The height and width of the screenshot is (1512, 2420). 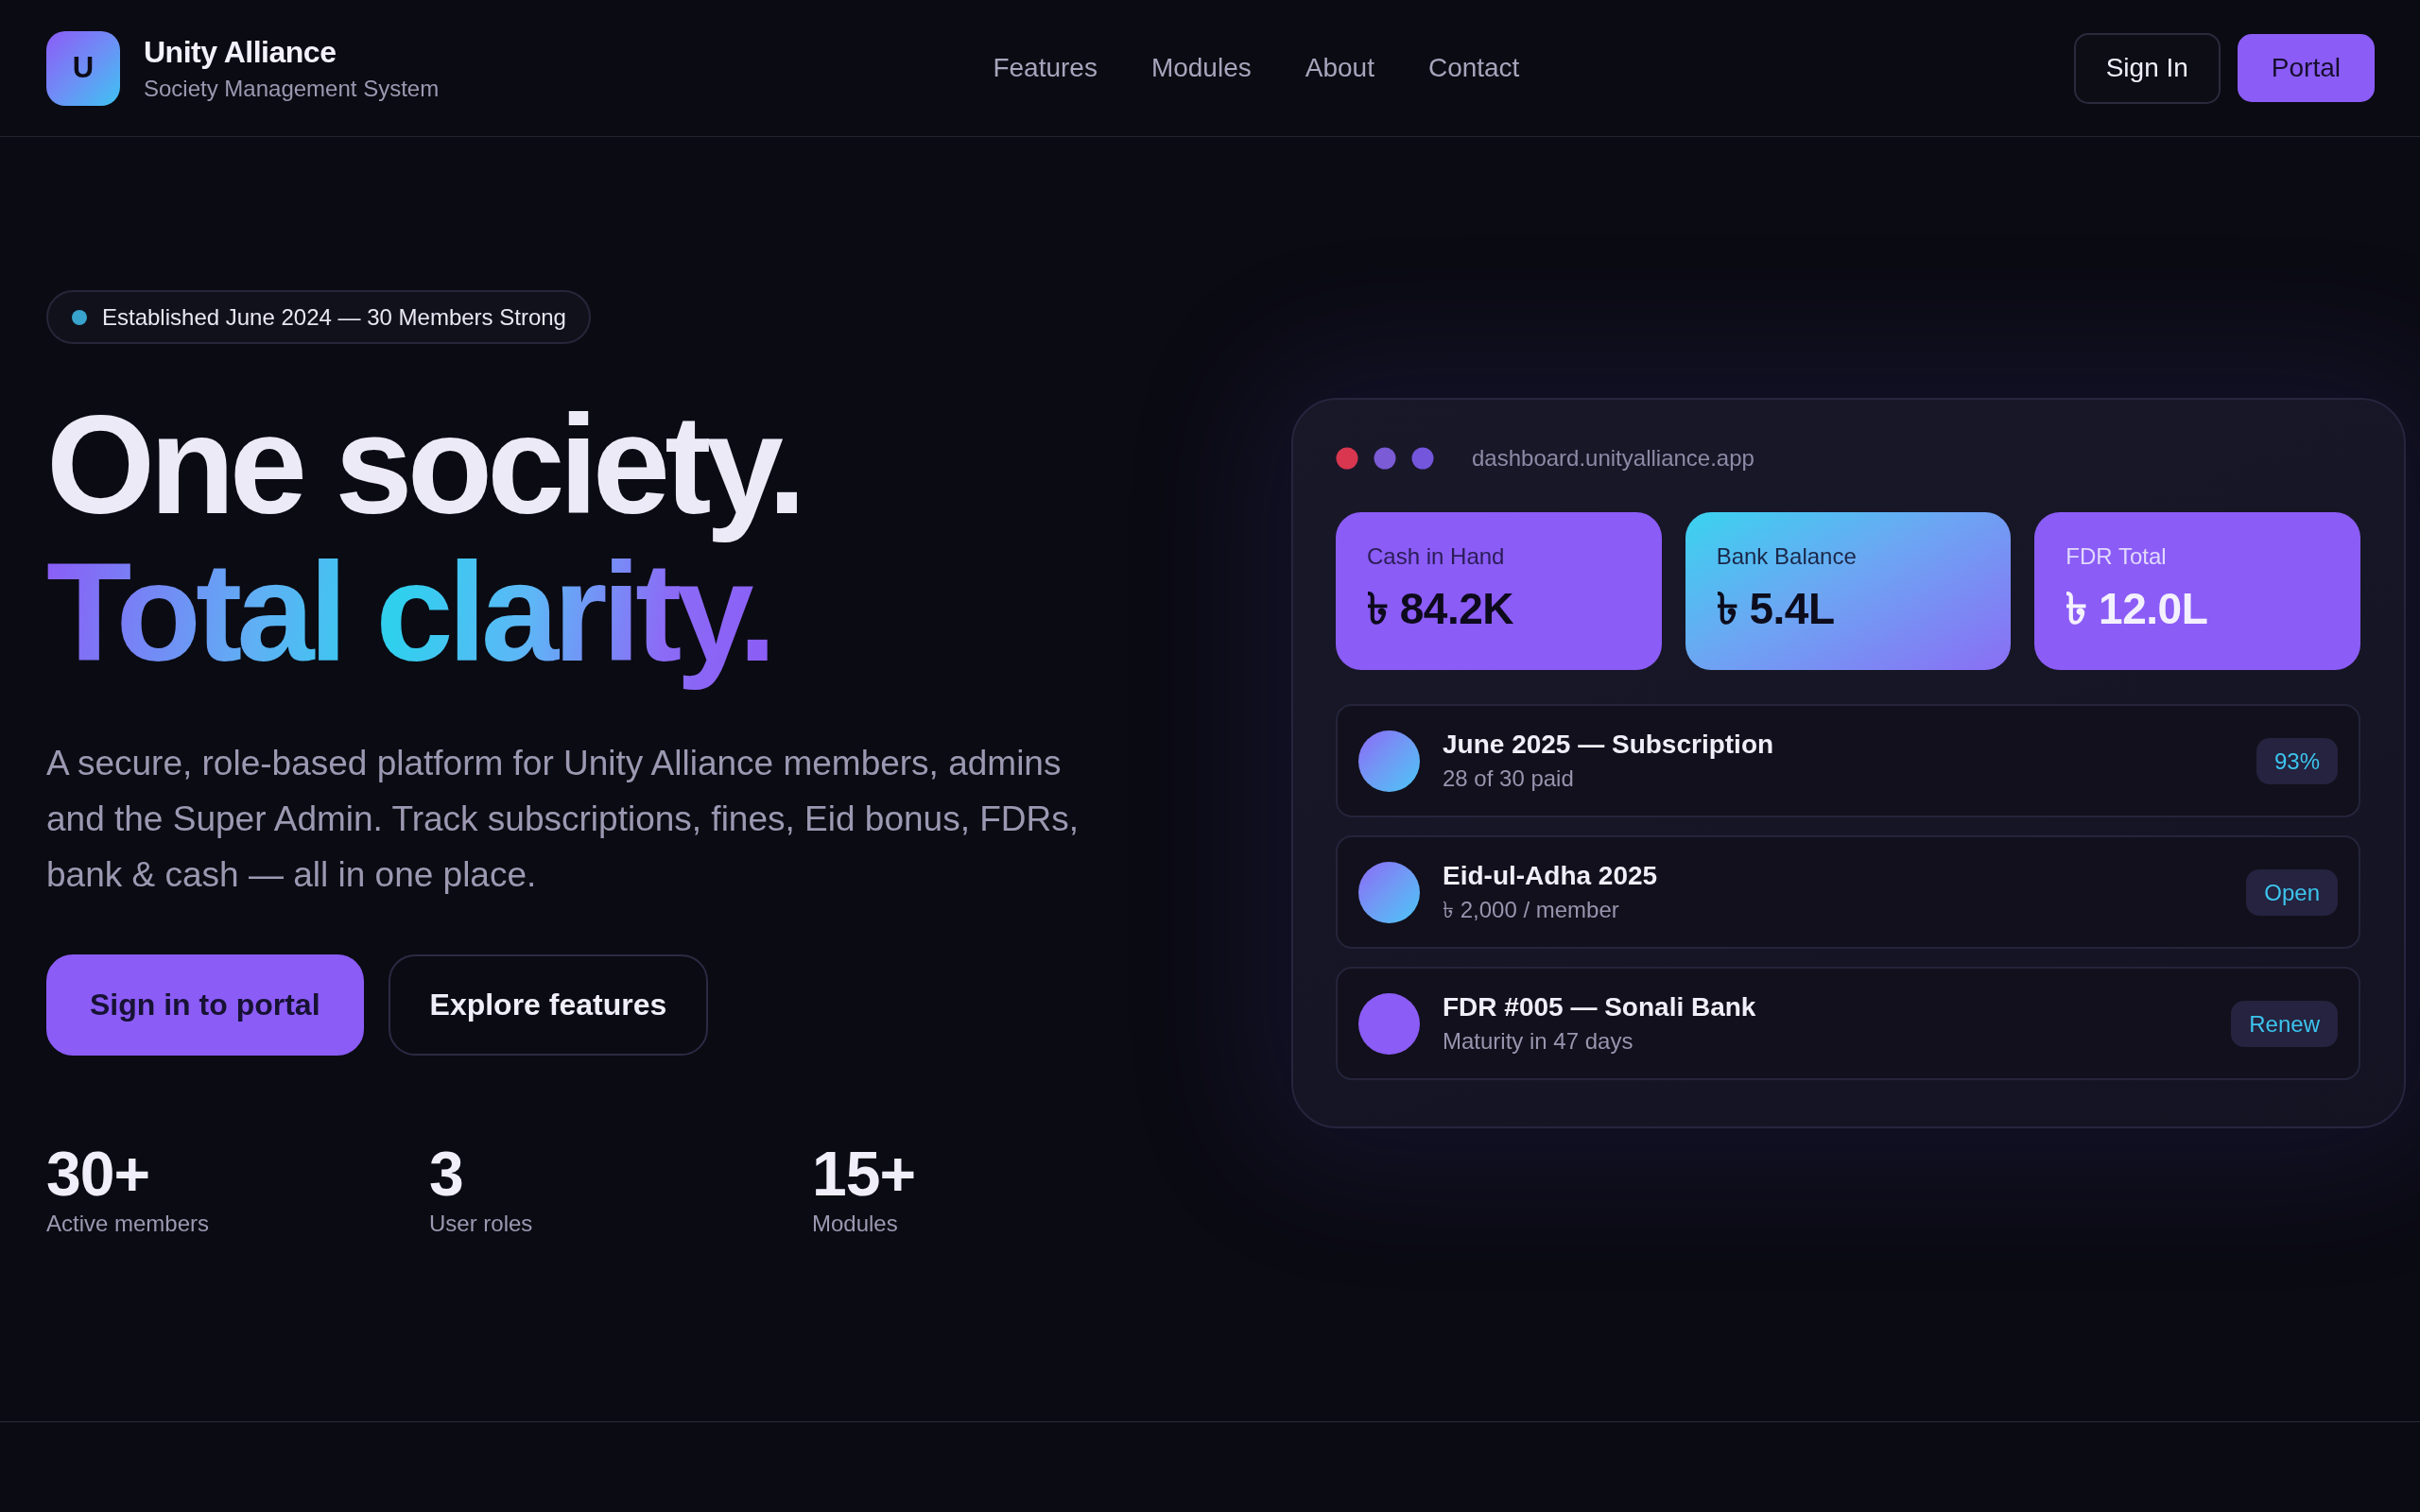 What do you see at coordinates (83, 68) in the screenshot?
I see `logo-tile: U` at bounding box center [83, 68].